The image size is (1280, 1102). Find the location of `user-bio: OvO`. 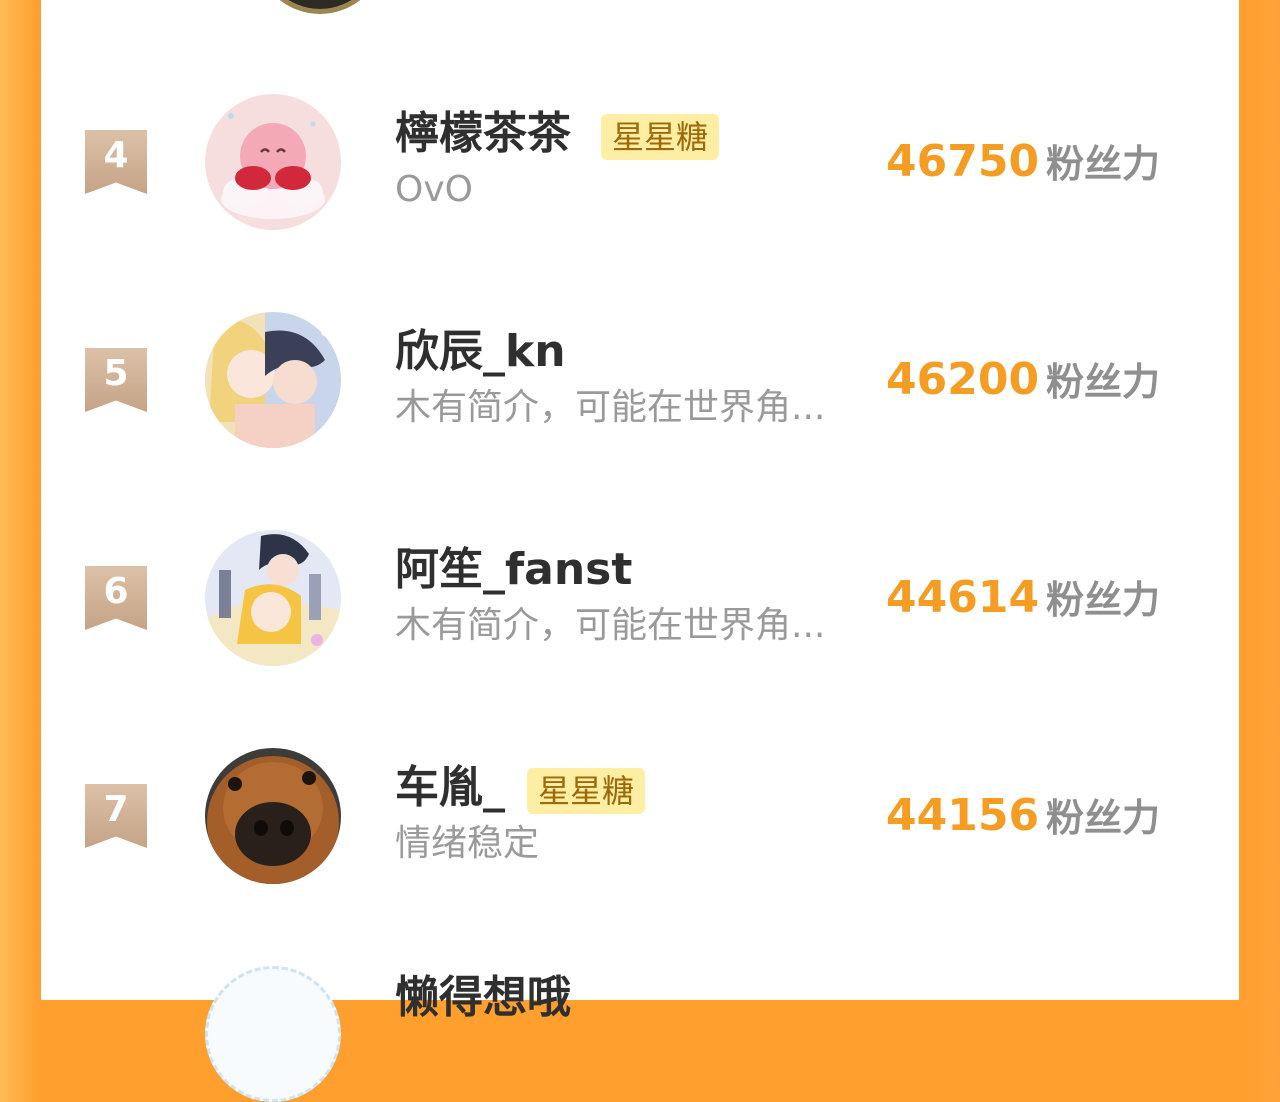

user-bio: OvO is located at coordinates (434, 189).